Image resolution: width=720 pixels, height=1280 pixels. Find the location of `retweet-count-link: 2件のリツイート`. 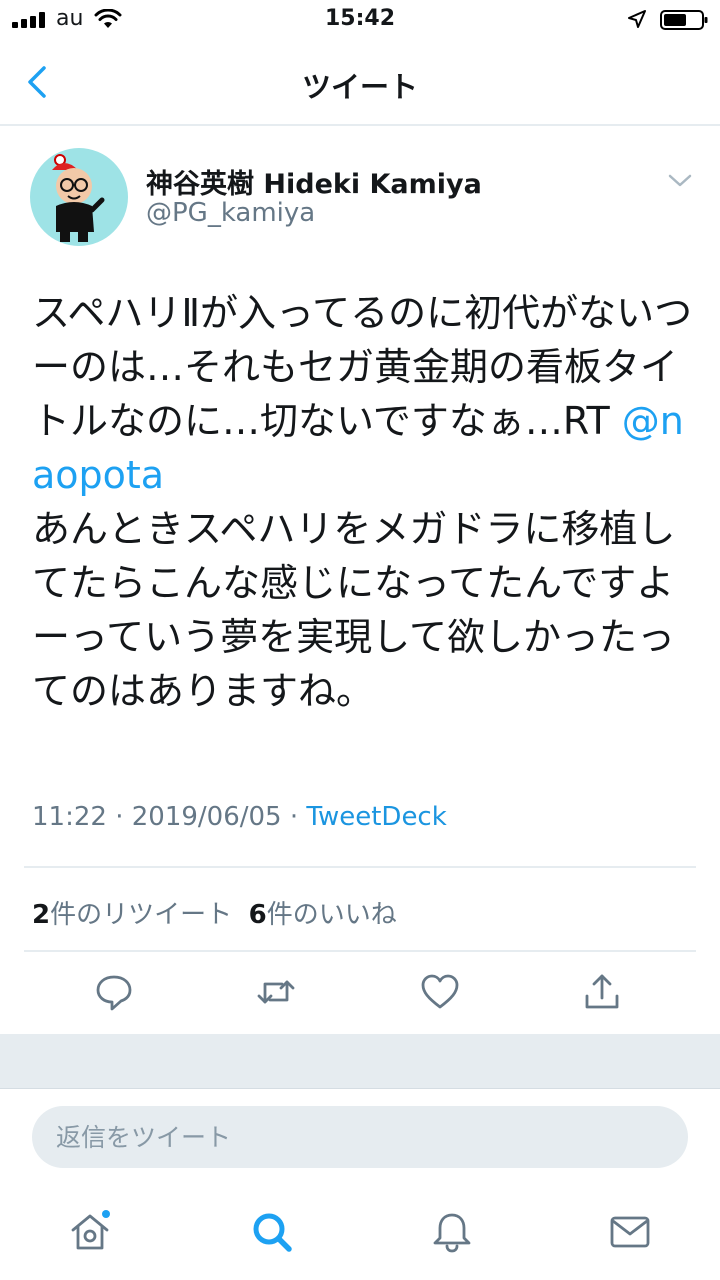

retweet-count-link: 2件のリツイート is located at coordinates (132, 915).